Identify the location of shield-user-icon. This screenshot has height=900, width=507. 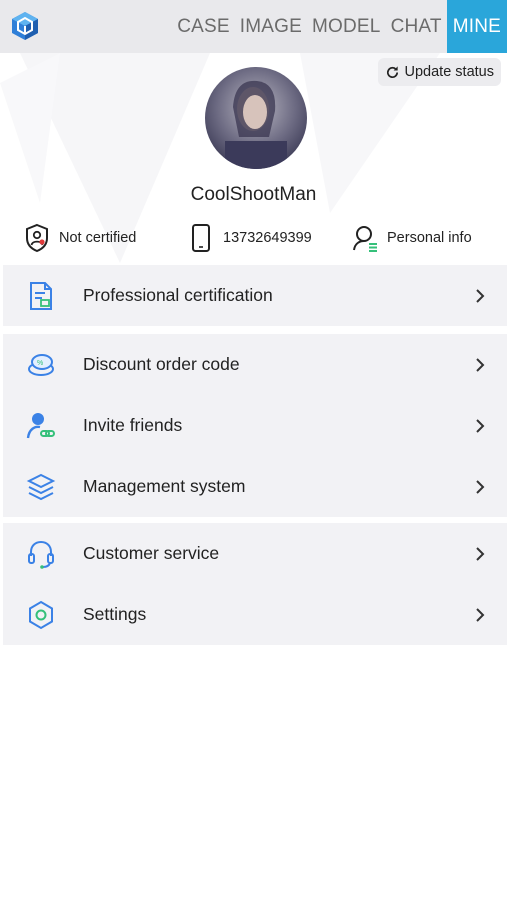
(37, 238).